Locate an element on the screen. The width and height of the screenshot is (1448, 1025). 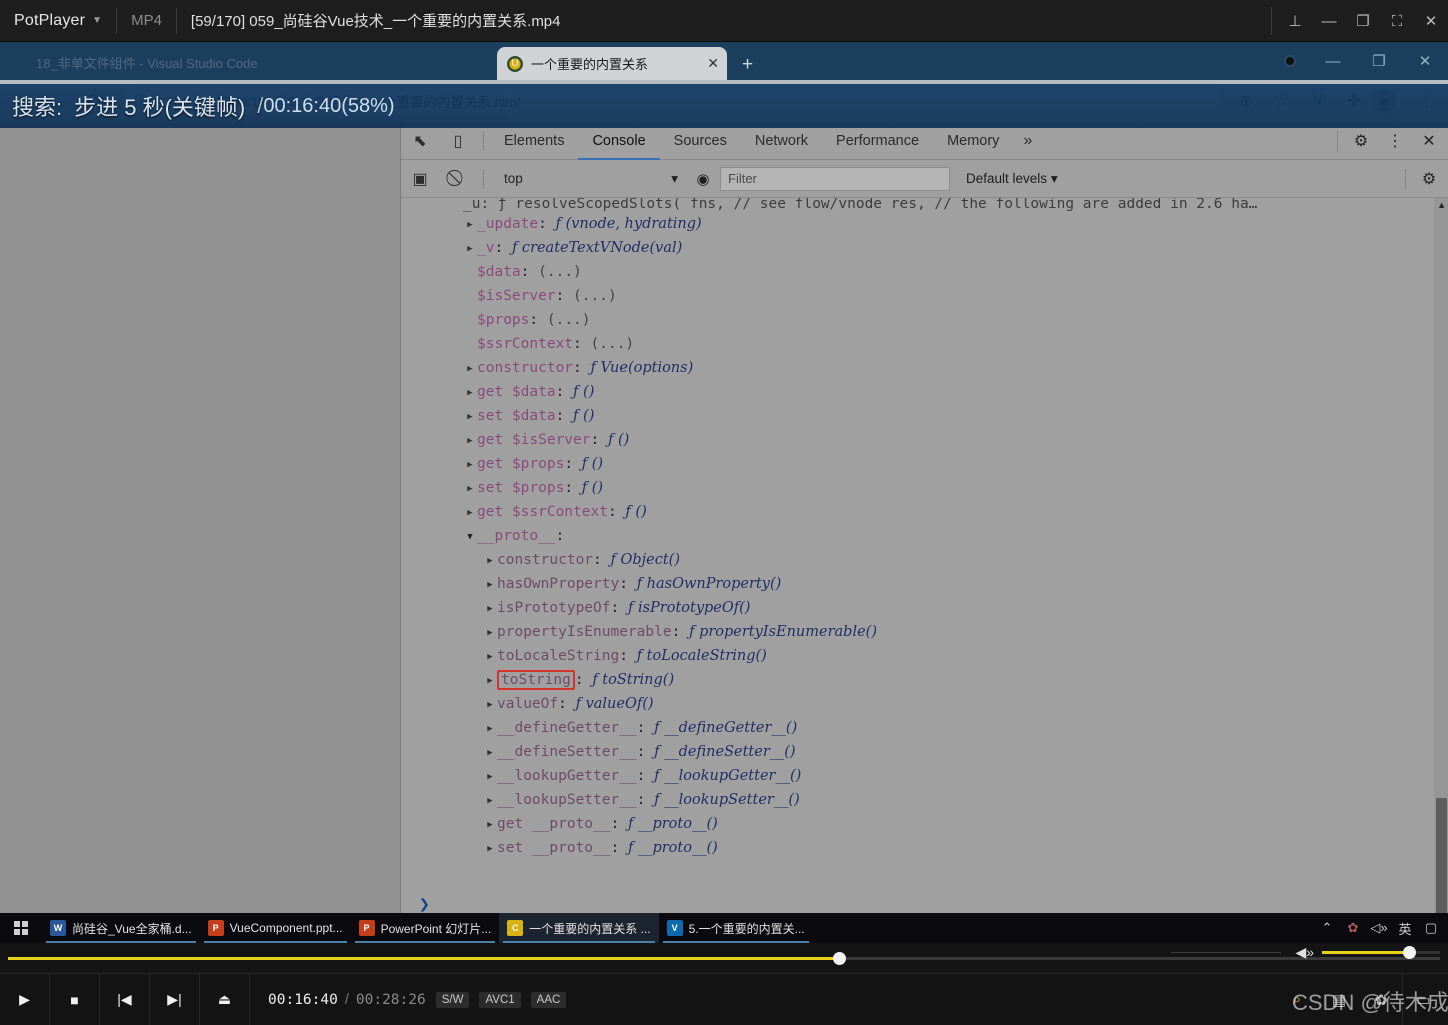
chrome-restore-button: ❐ is located at coordinates (1379, 61).